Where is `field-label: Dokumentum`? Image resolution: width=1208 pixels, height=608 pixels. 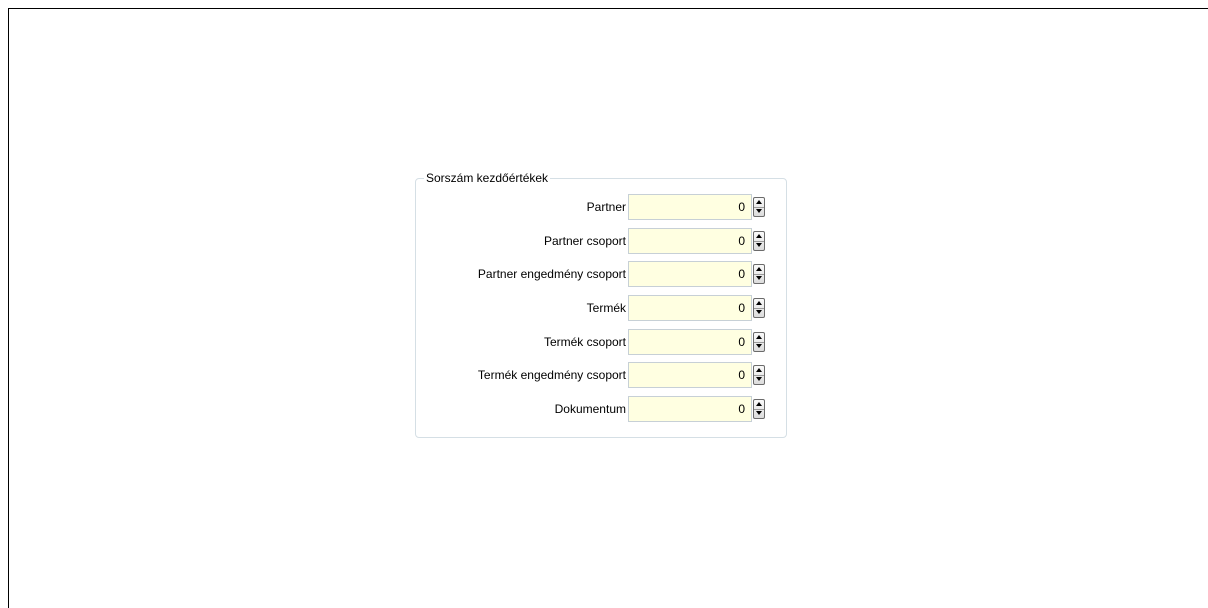
field-label: Dokumentum is located at coordinates (590, 409).